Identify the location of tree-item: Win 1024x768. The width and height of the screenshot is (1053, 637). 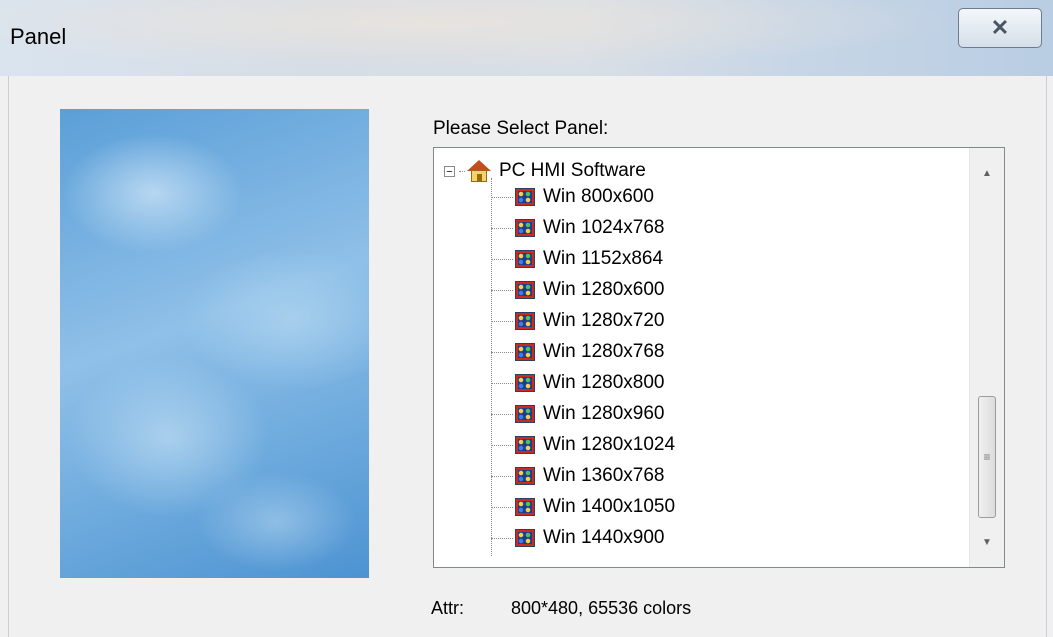
(577, 228).